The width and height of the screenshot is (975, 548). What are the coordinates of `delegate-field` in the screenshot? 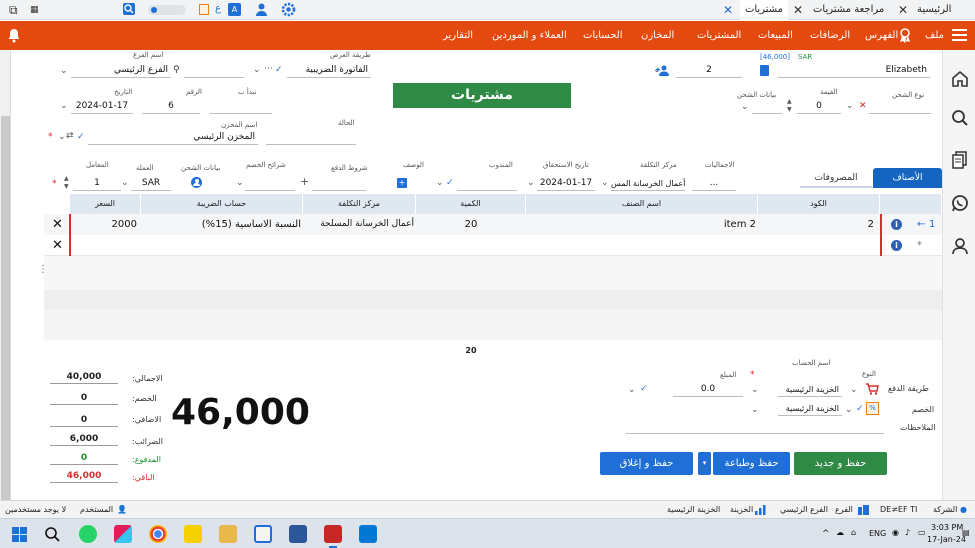 It's located at (487, 184).